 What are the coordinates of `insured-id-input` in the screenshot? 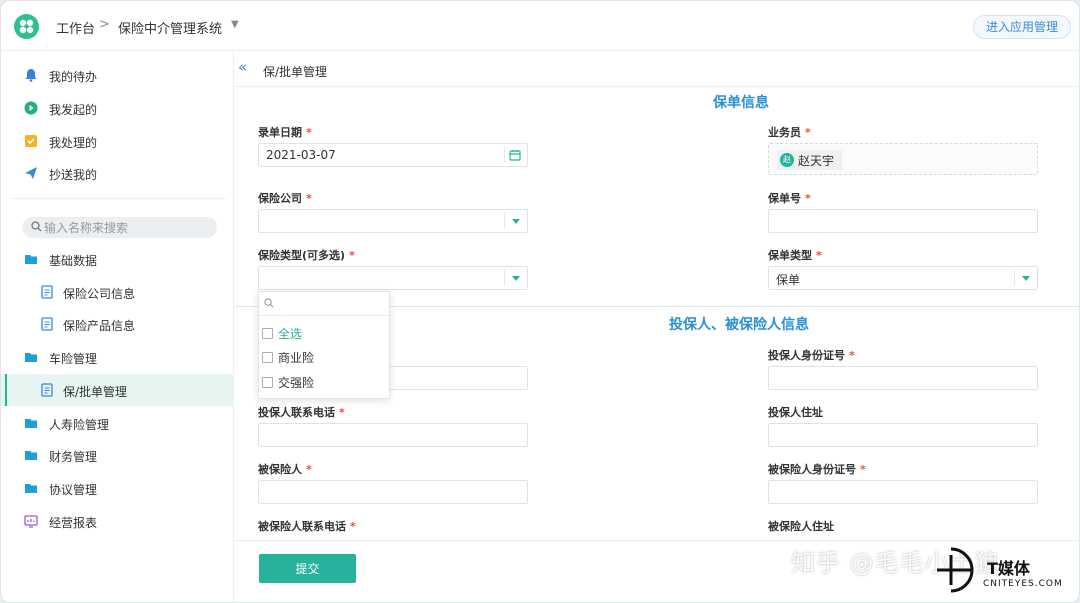 It's located at (903, 492).